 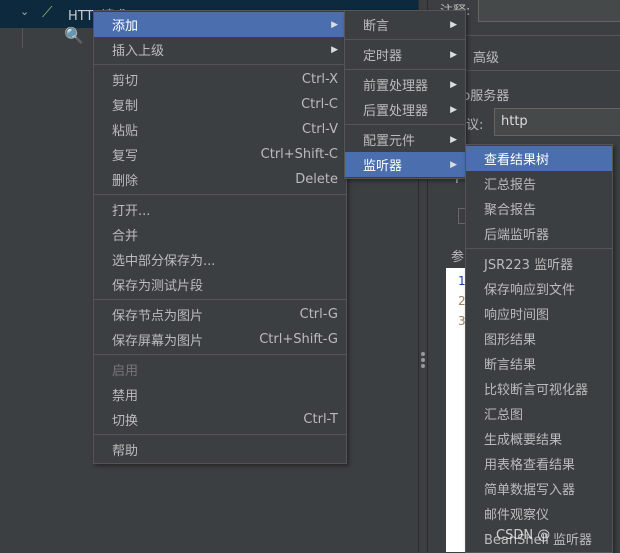 I want to click on label: 查看结果树, so click(x=517, y=160).